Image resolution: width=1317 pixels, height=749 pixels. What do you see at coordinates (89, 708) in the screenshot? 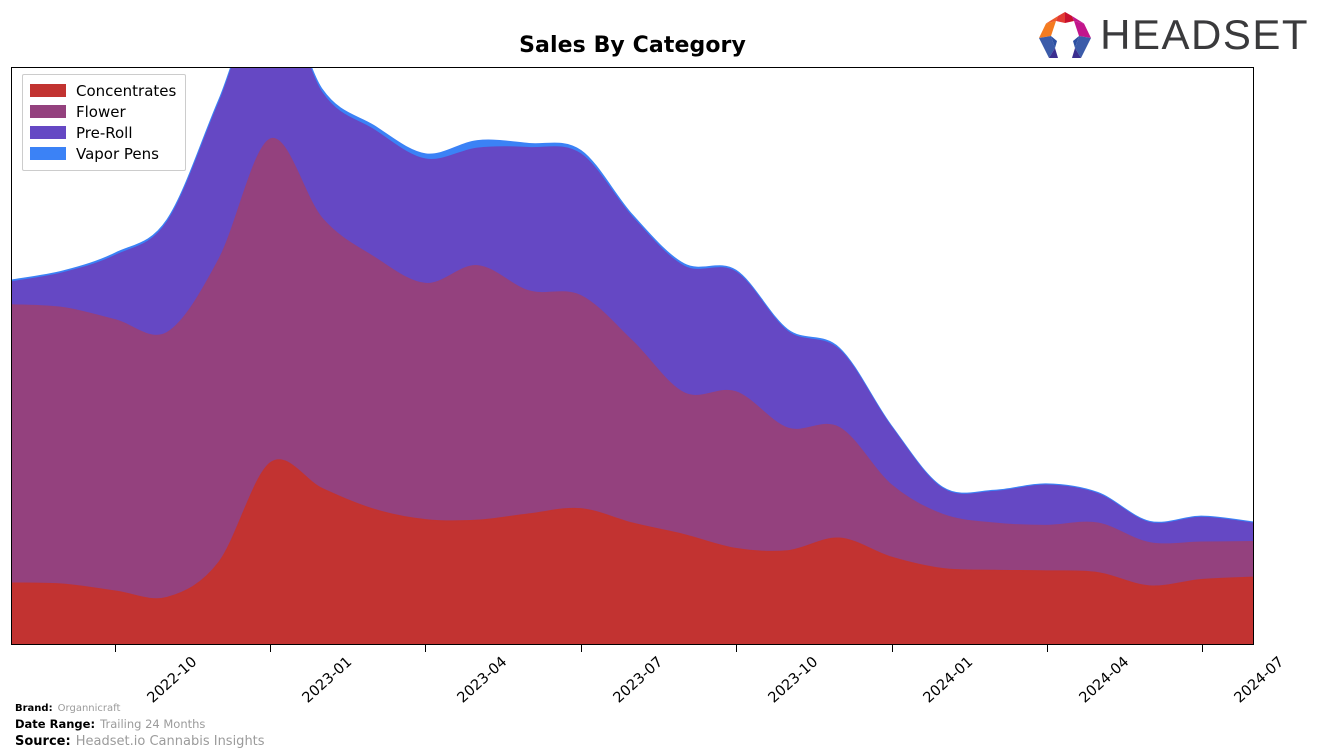
I see `footnote-brand-value: Organnicraft` at bounding box center [89, 708].